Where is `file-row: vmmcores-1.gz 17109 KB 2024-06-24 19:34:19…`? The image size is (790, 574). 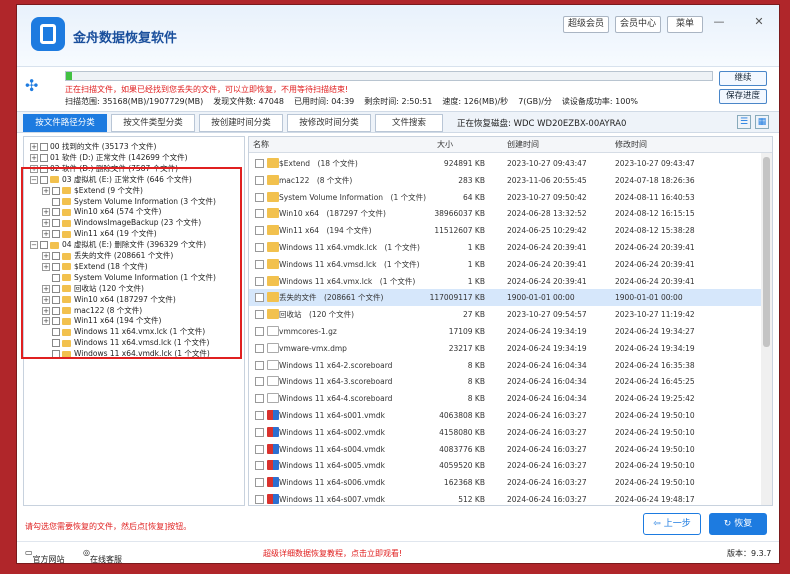 file-row: vmmcores-1.gz 17109 KB 2024-06-24 19:34:19… is located at coordinates (505, 331).